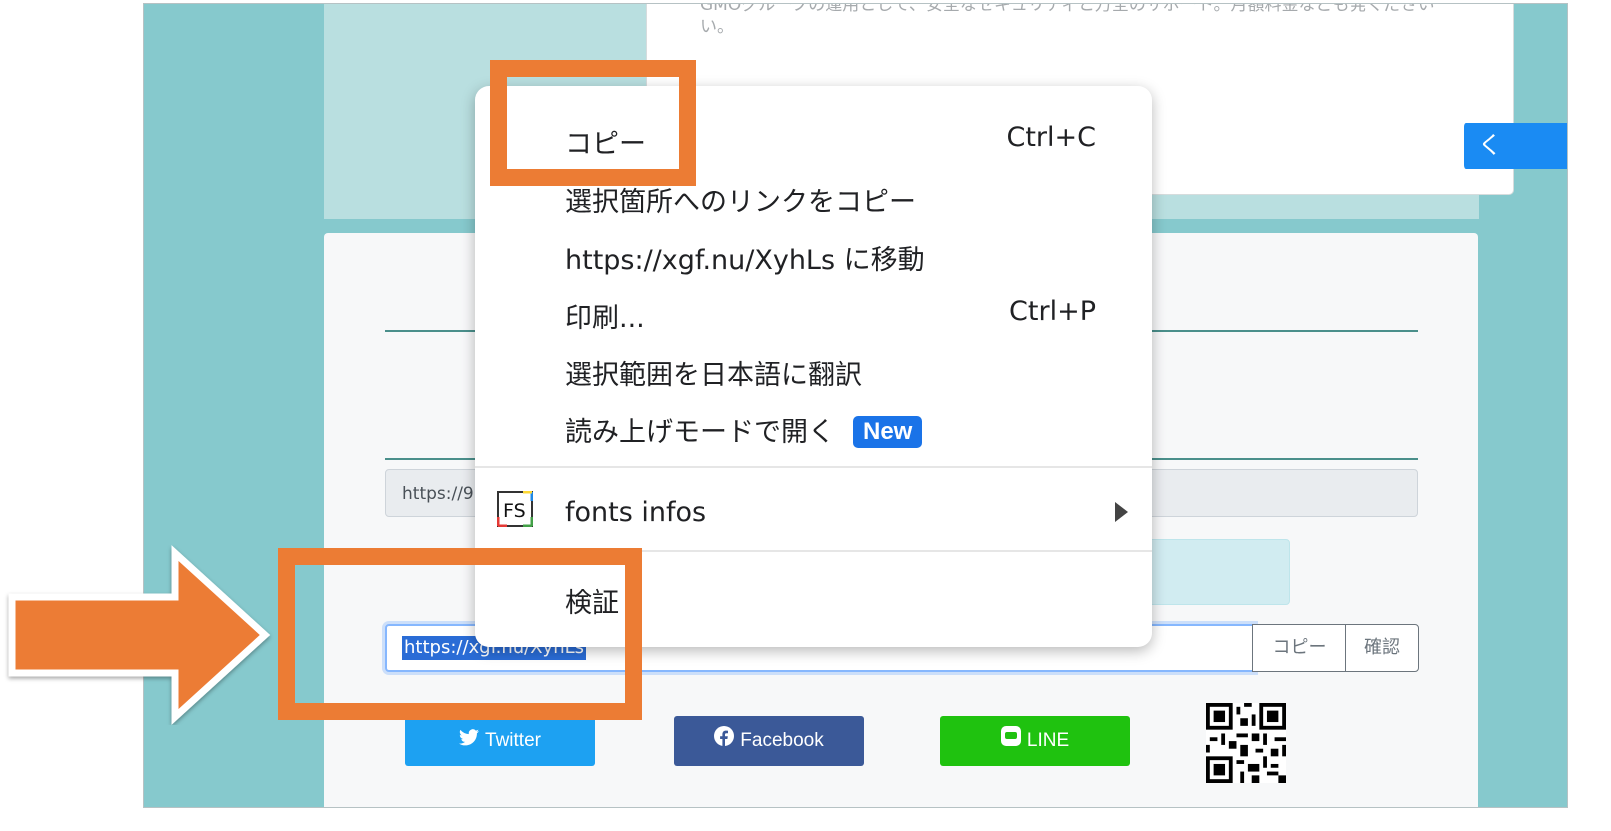 This screenshot has height=831, width=1611. I want to click on menu-item-inspect: 検証, so click(830, 600).